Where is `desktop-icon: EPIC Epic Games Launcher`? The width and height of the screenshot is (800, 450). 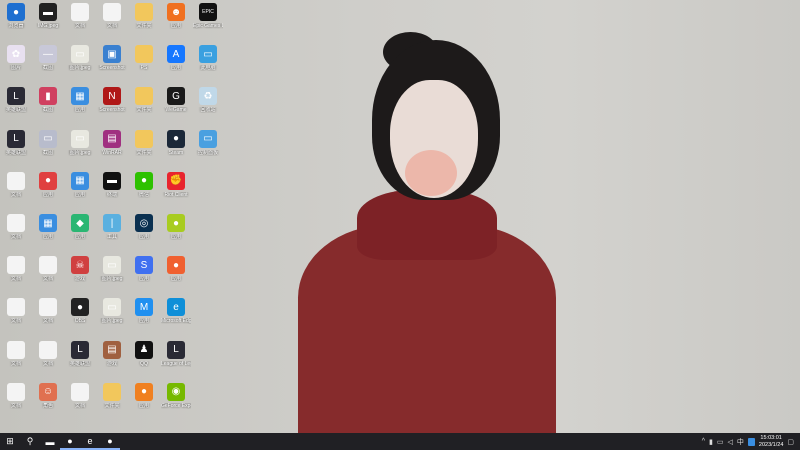
desktop-icon: EPIC Epic Games Launcher is located at coordinates (208, 23).